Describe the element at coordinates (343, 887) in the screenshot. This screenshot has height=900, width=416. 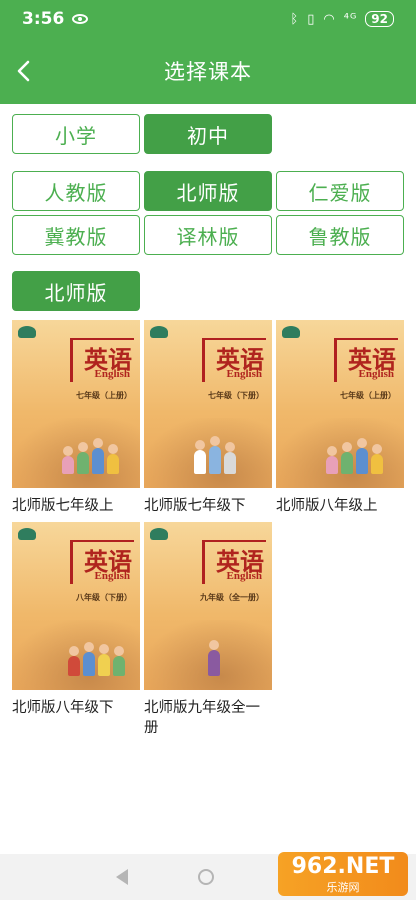
I see `watermark-sub: 乐游网` at that location.